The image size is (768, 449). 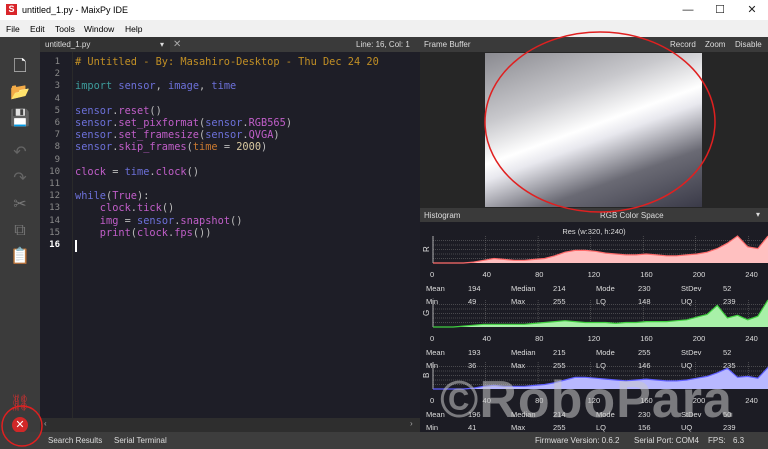 I want to click on code-line: clock = time.clock(), so click(x=137, y=172).